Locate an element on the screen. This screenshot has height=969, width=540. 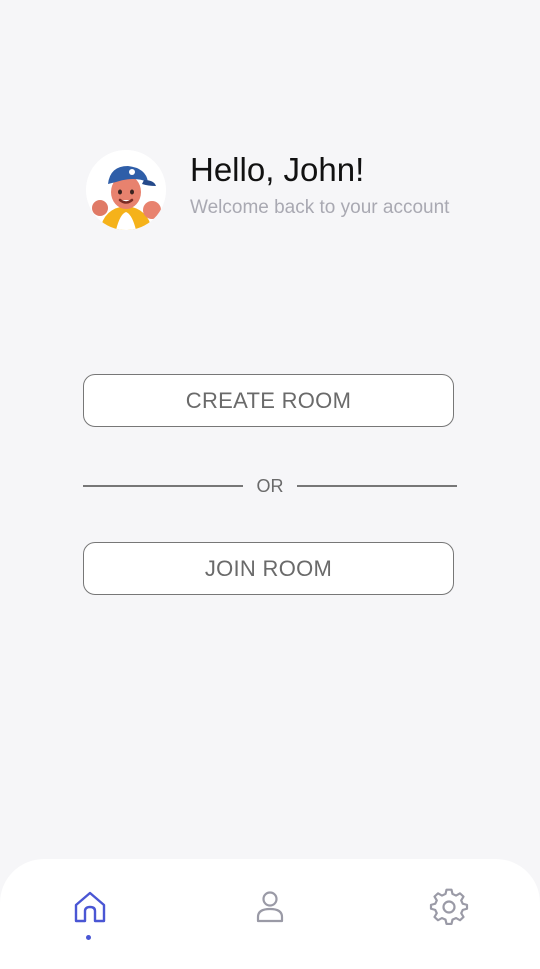
nav-settings-button is located at coordinates (449, 907).